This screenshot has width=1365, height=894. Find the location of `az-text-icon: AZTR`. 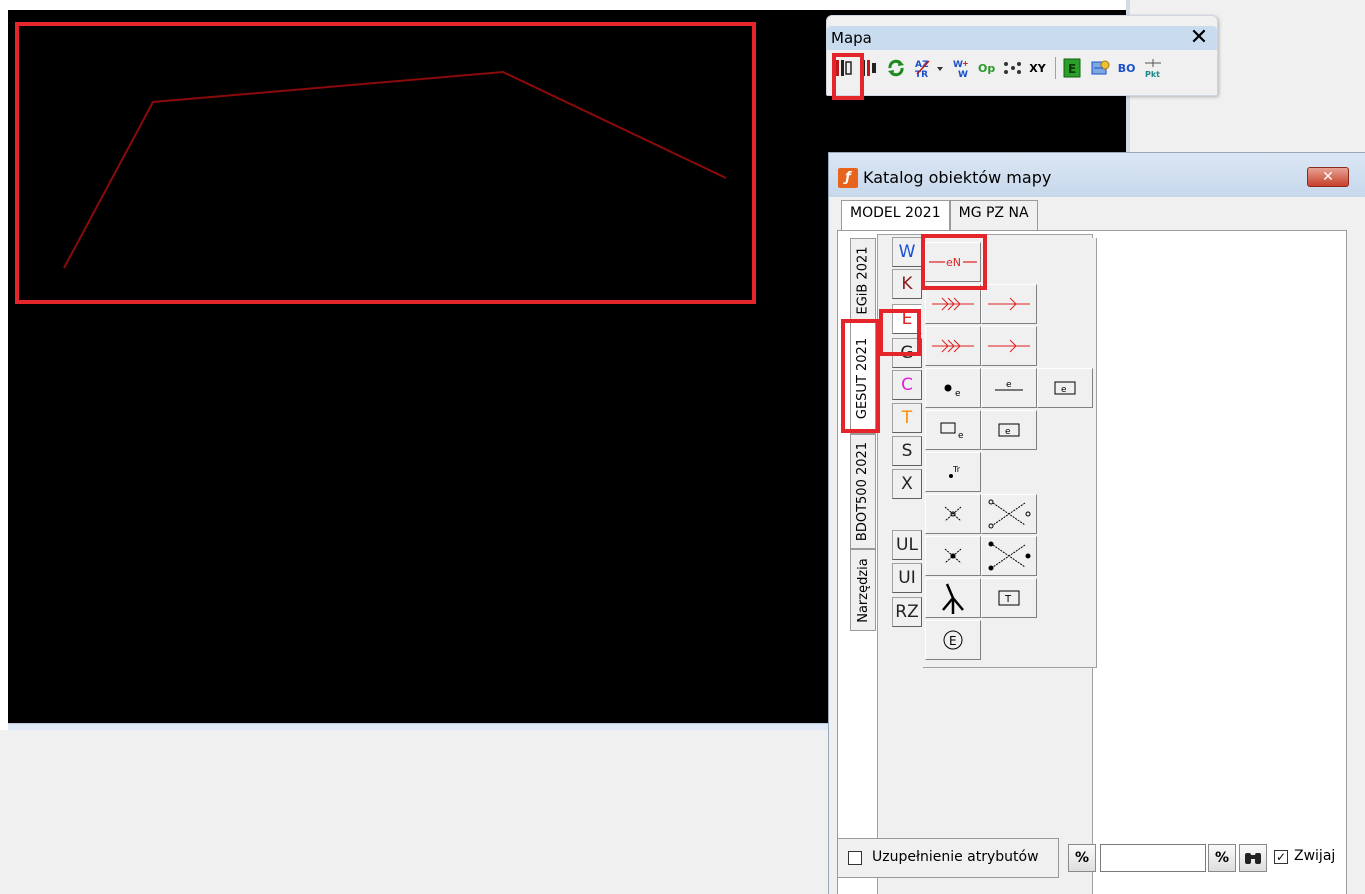

az-text-icon: AZTR is located at coordinates (929, 69).